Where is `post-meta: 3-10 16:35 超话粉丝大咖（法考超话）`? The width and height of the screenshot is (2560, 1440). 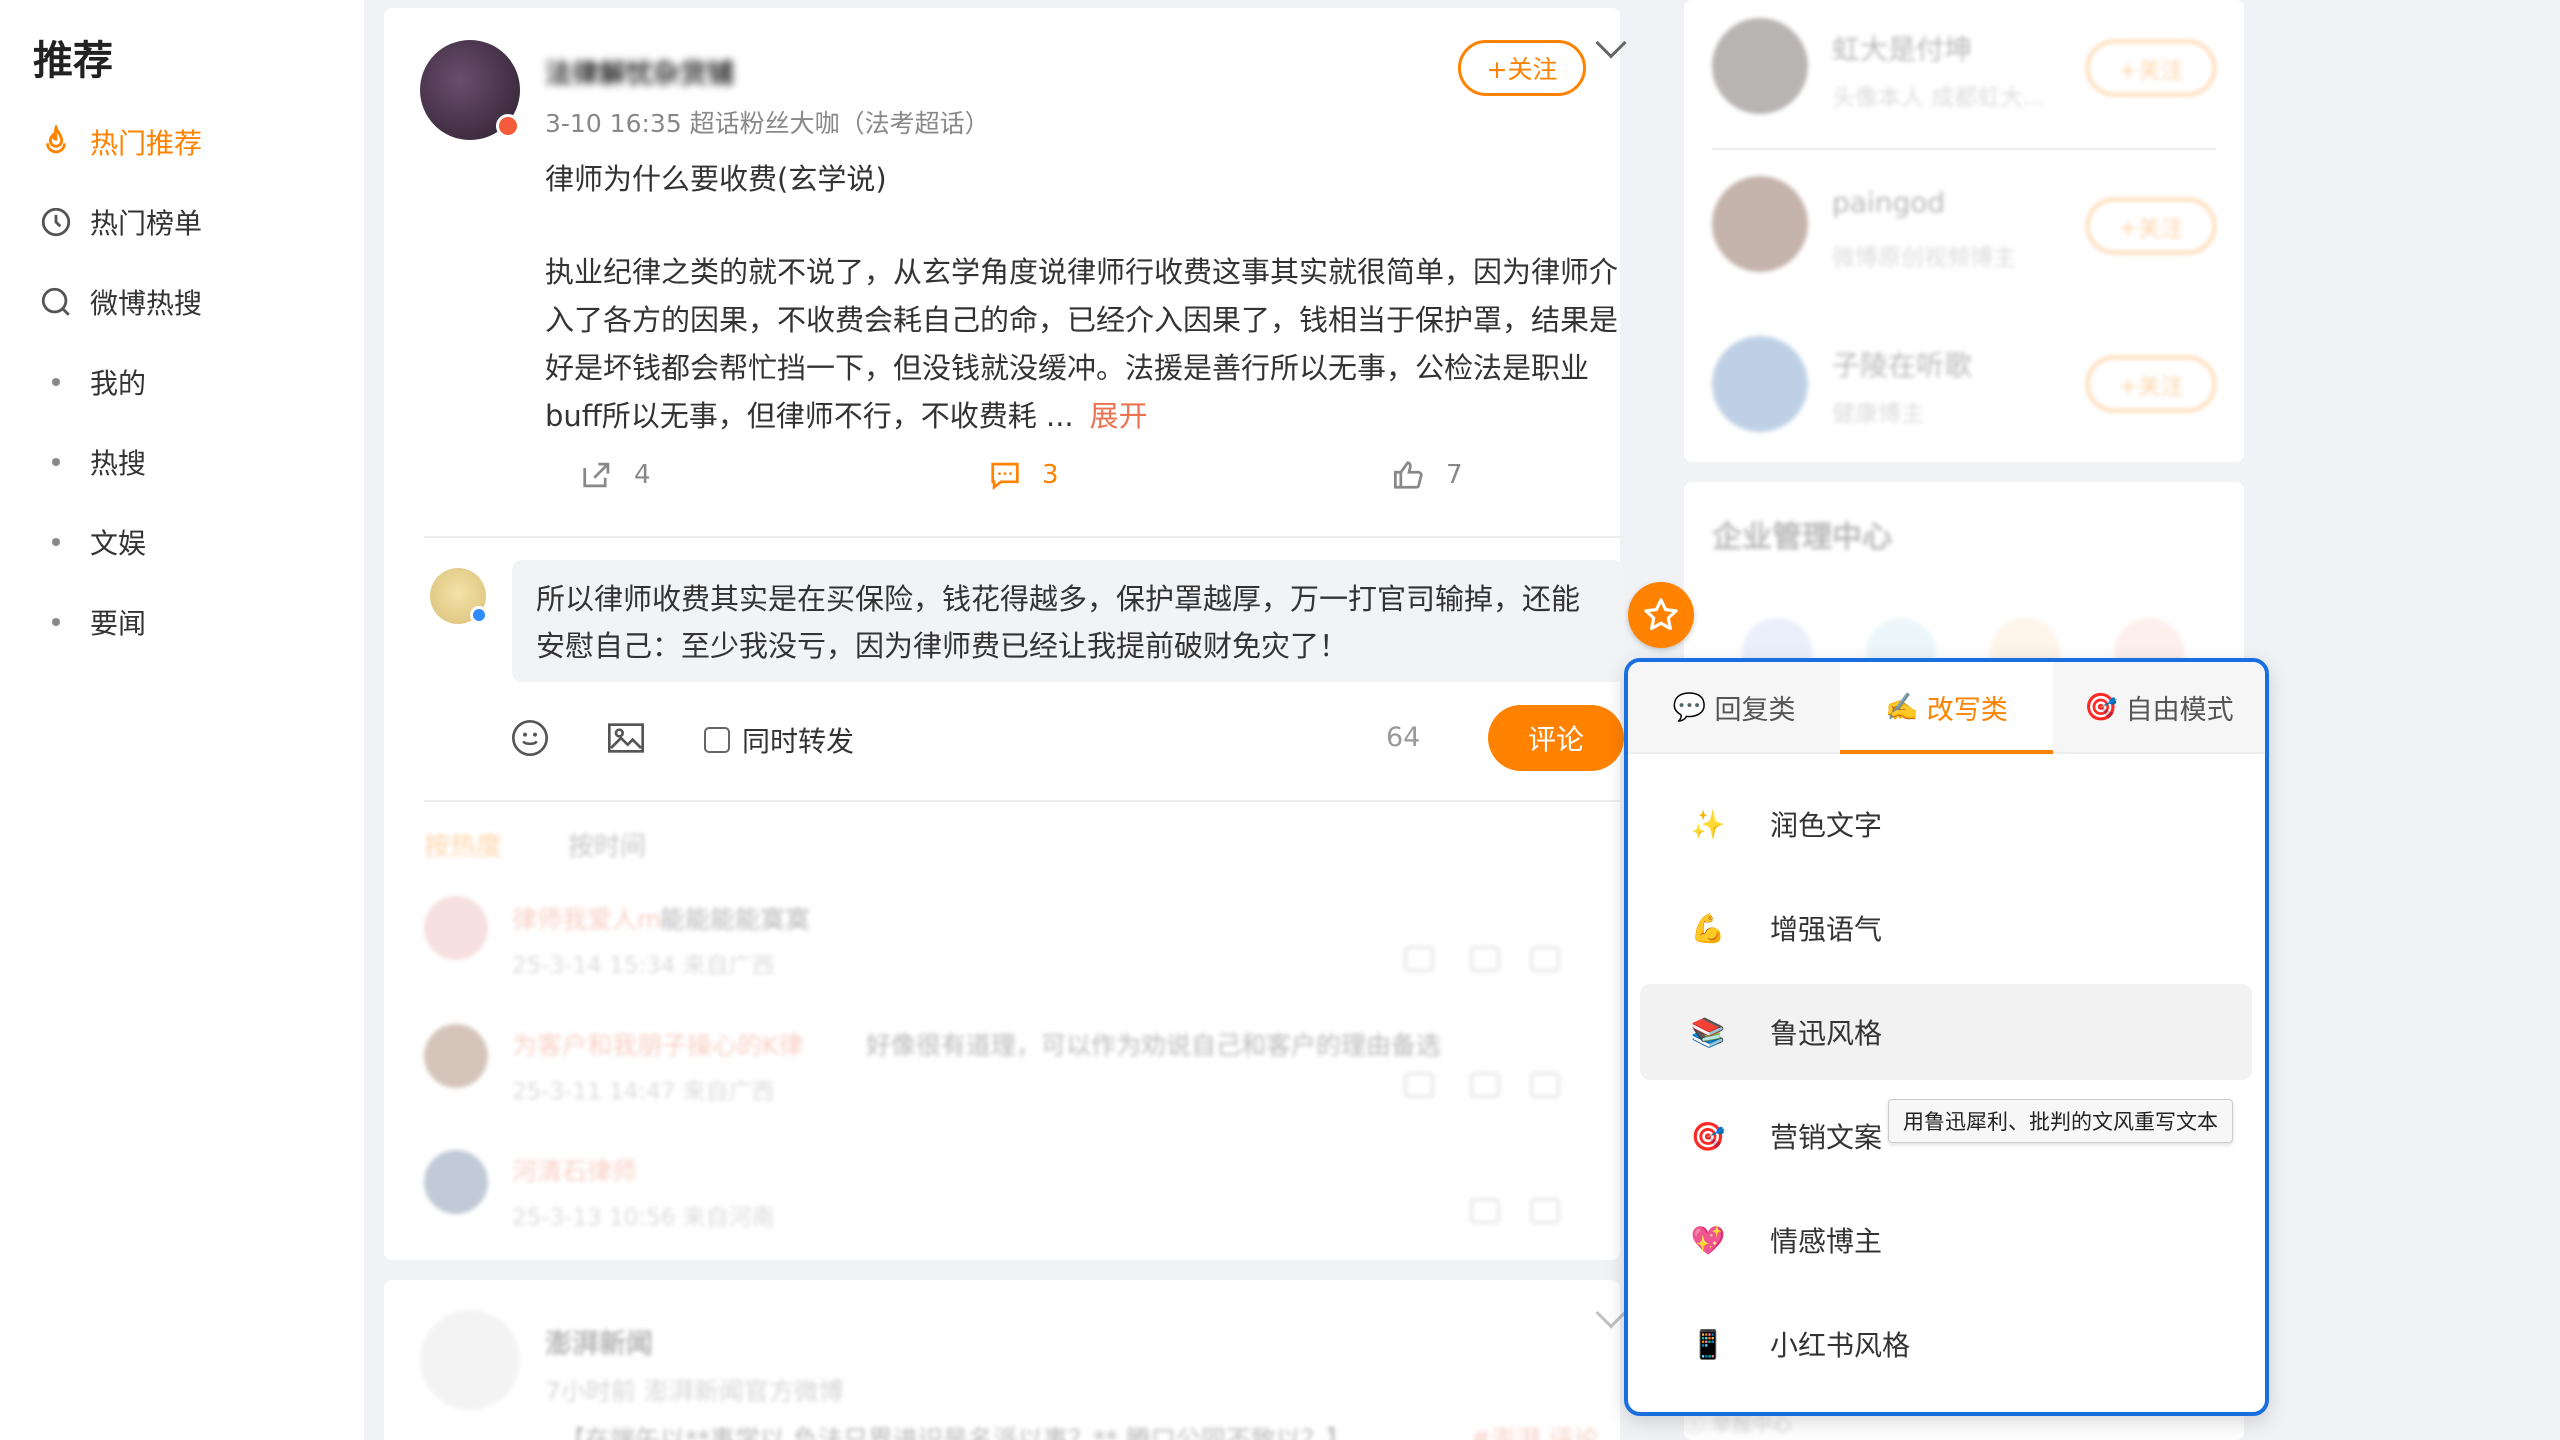
post-meta: 3-10 16:35 超话粉丝大咖（法考超话） is located at coordinates (767, 123).